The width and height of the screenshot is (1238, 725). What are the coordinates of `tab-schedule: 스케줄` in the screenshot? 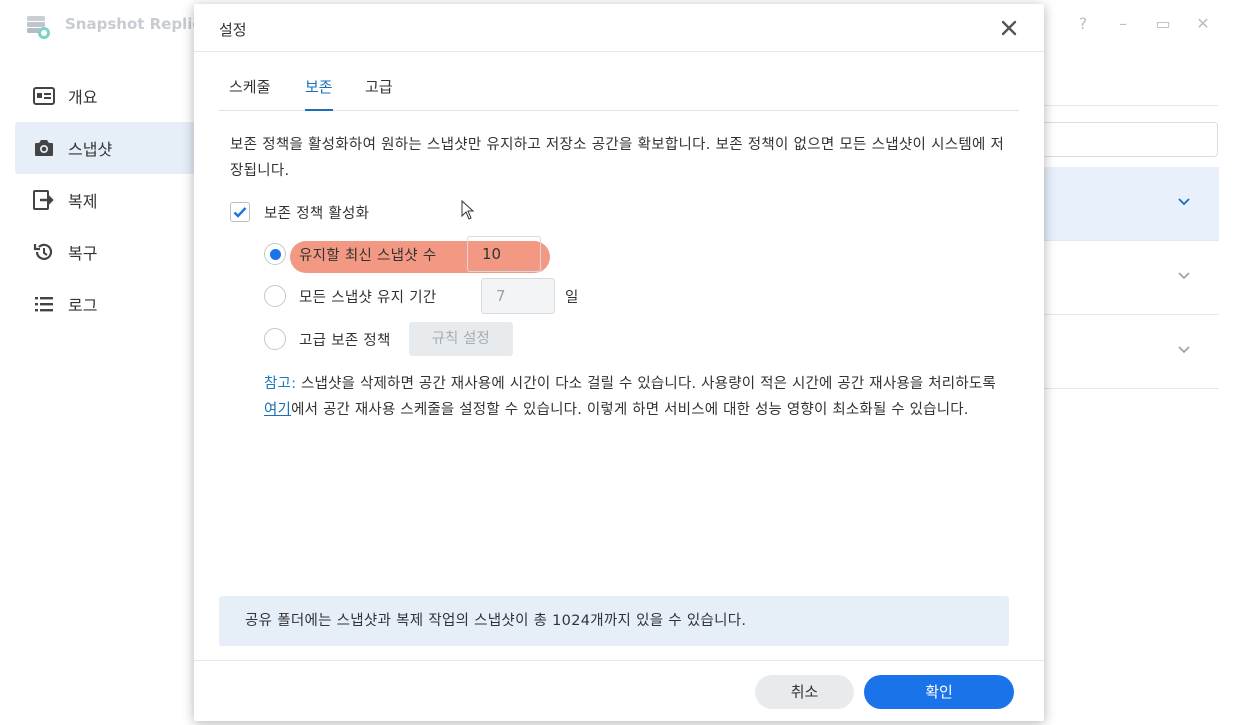 It's located at (249, 93).